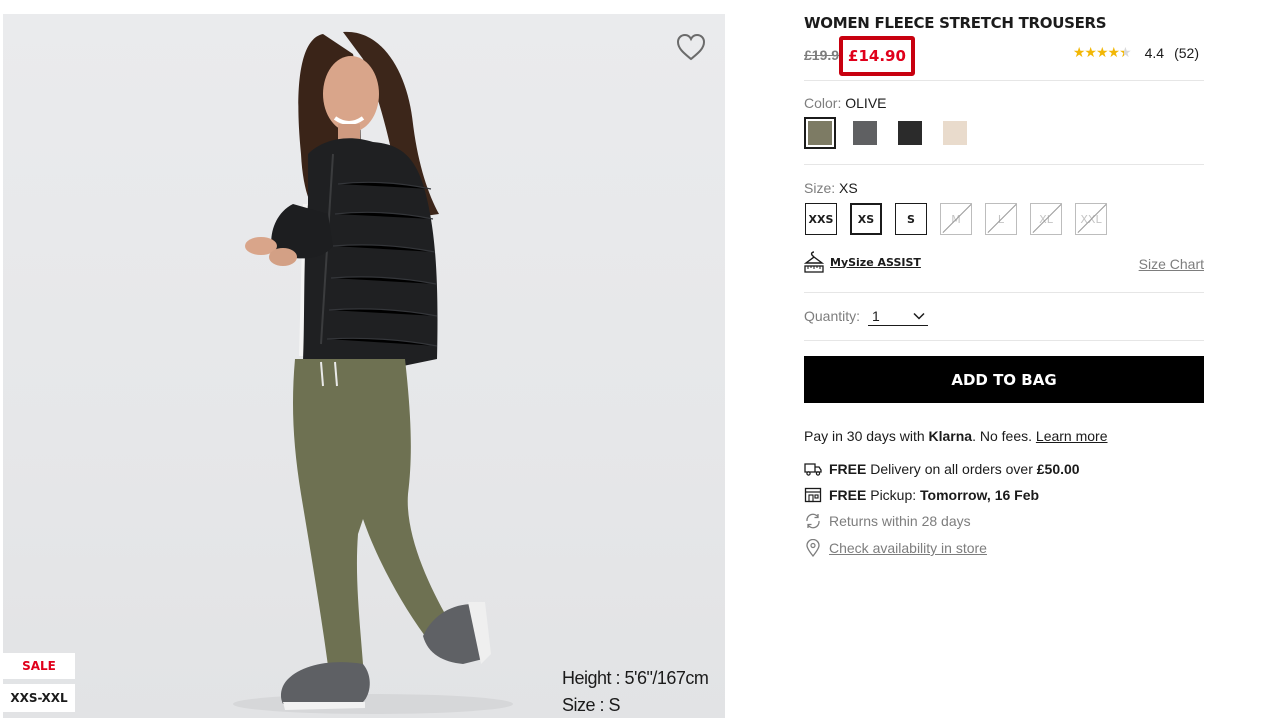 The image size is (1273, 718). Describe the element at coordinates (908, 548) in the screenshot. I see `check-availability-link: Check availability in store` at that location.